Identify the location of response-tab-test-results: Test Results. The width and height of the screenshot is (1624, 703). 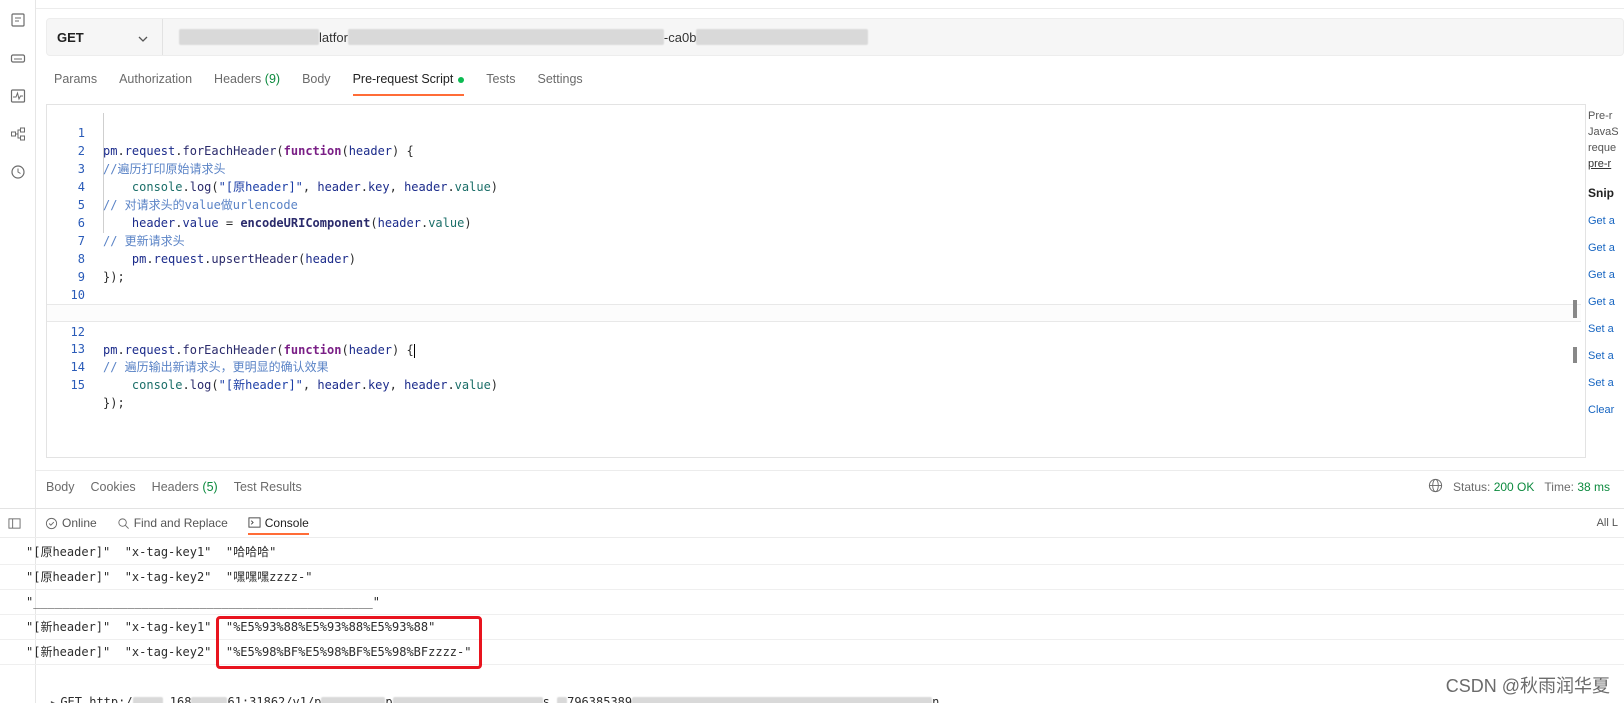
(268, 487).